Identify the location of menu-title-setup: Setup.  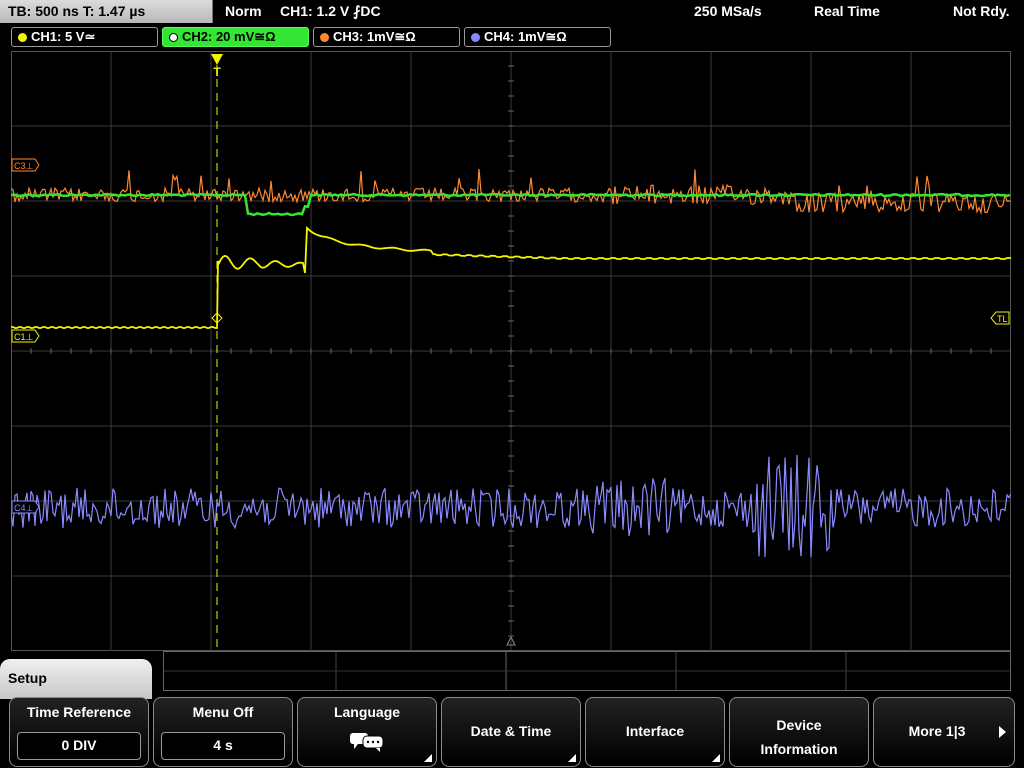
(76, 679).